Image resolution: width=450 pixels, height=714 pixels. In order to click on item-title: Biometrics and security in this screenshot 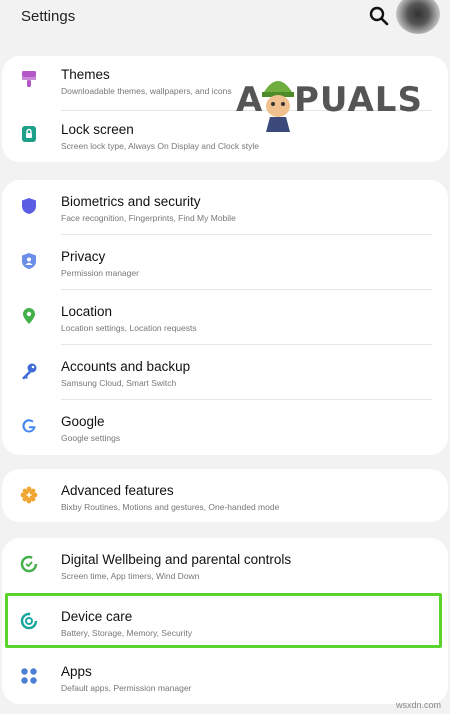, I will do `click(131, 201)`.